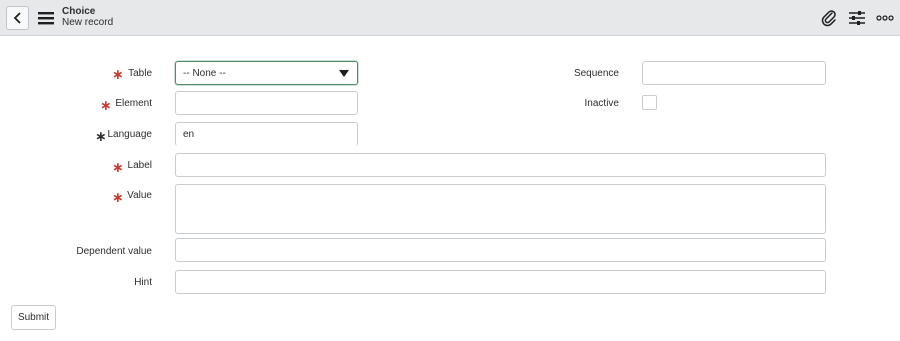 This screenshot has width=900, height=341. Describe the element at coordinates (596, 73) in the screenshot. I see `sequence-label: Sequence` at that location.